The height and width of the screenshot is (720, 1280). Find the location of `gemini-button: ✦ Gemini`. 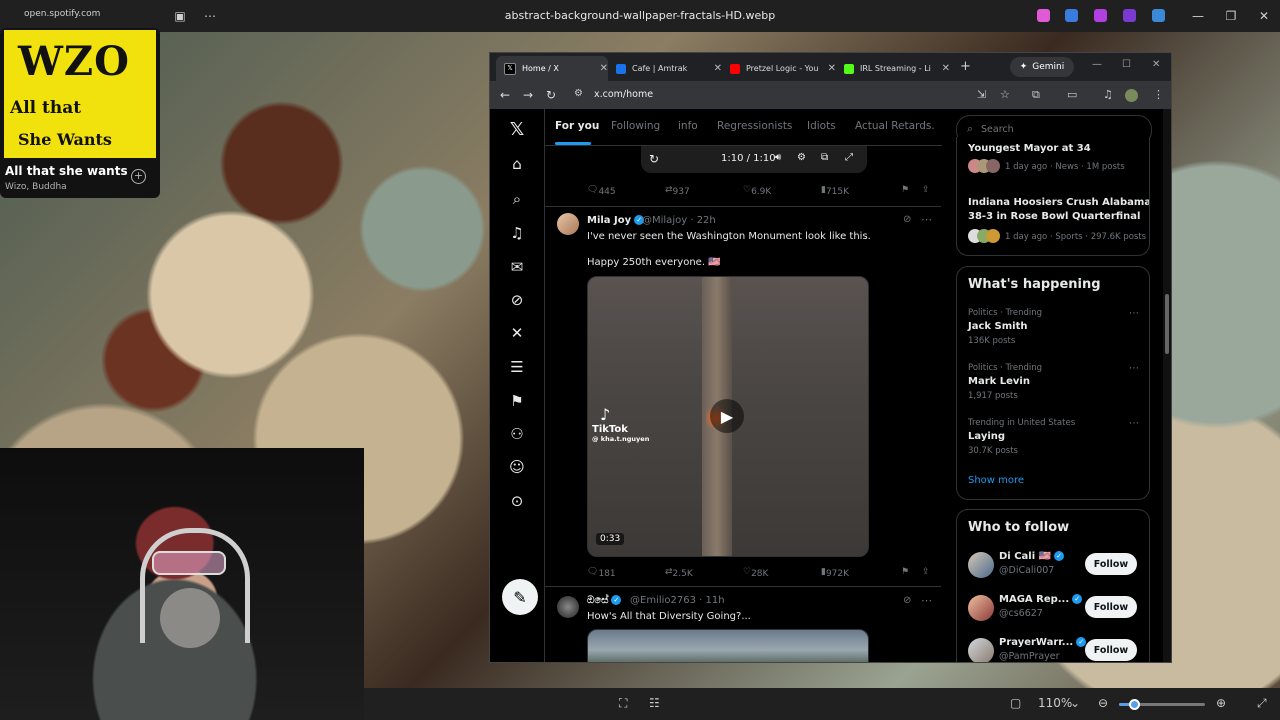

gemini-button: ✦ Gemini is located at coordinates (1042, 67).